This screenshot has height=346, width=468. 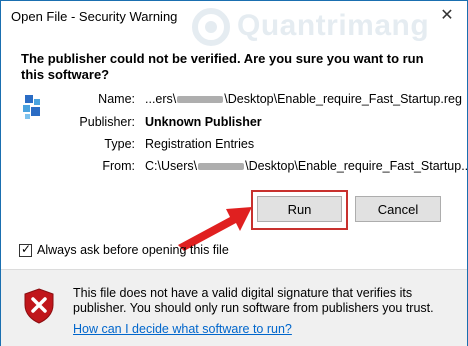 I want to click on checkbox-check-icon: ✓, so click(x=26, y=249).